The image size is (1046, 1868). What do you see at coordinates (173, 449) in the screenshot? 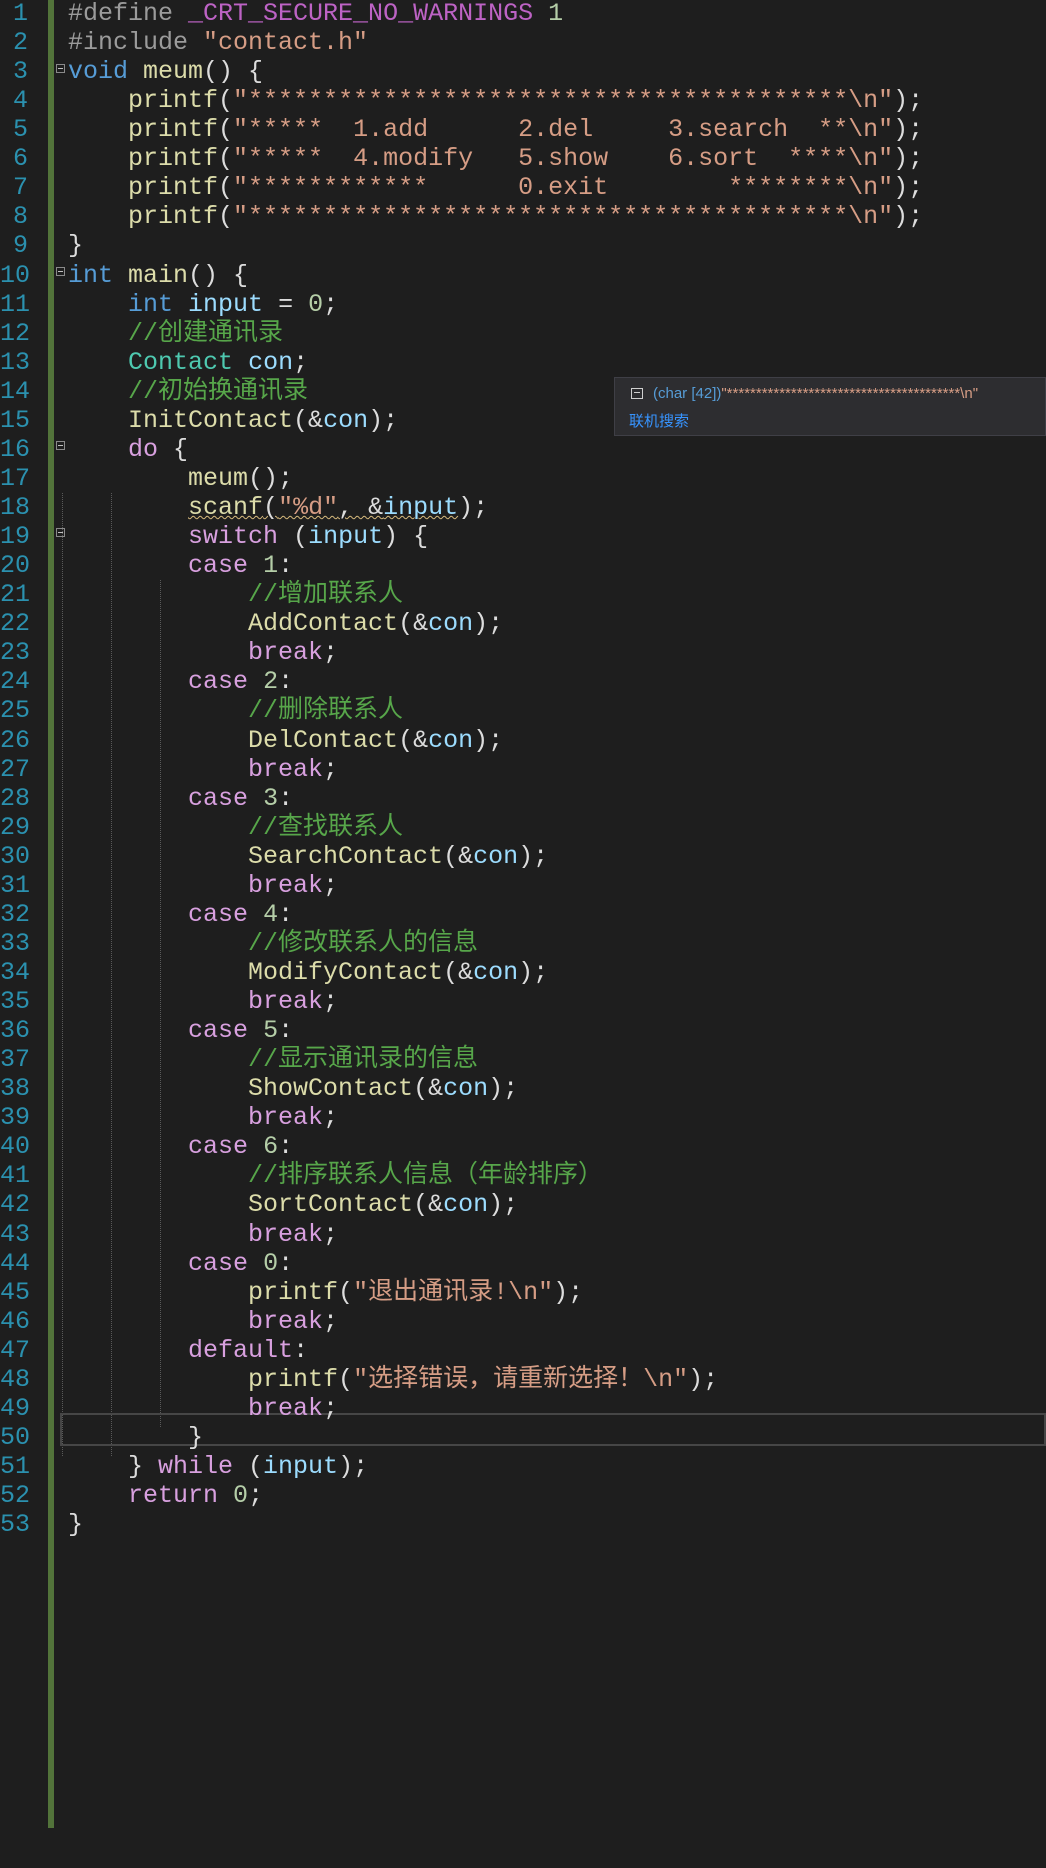
I see `code-token: {` at bounding box center [173, 449].